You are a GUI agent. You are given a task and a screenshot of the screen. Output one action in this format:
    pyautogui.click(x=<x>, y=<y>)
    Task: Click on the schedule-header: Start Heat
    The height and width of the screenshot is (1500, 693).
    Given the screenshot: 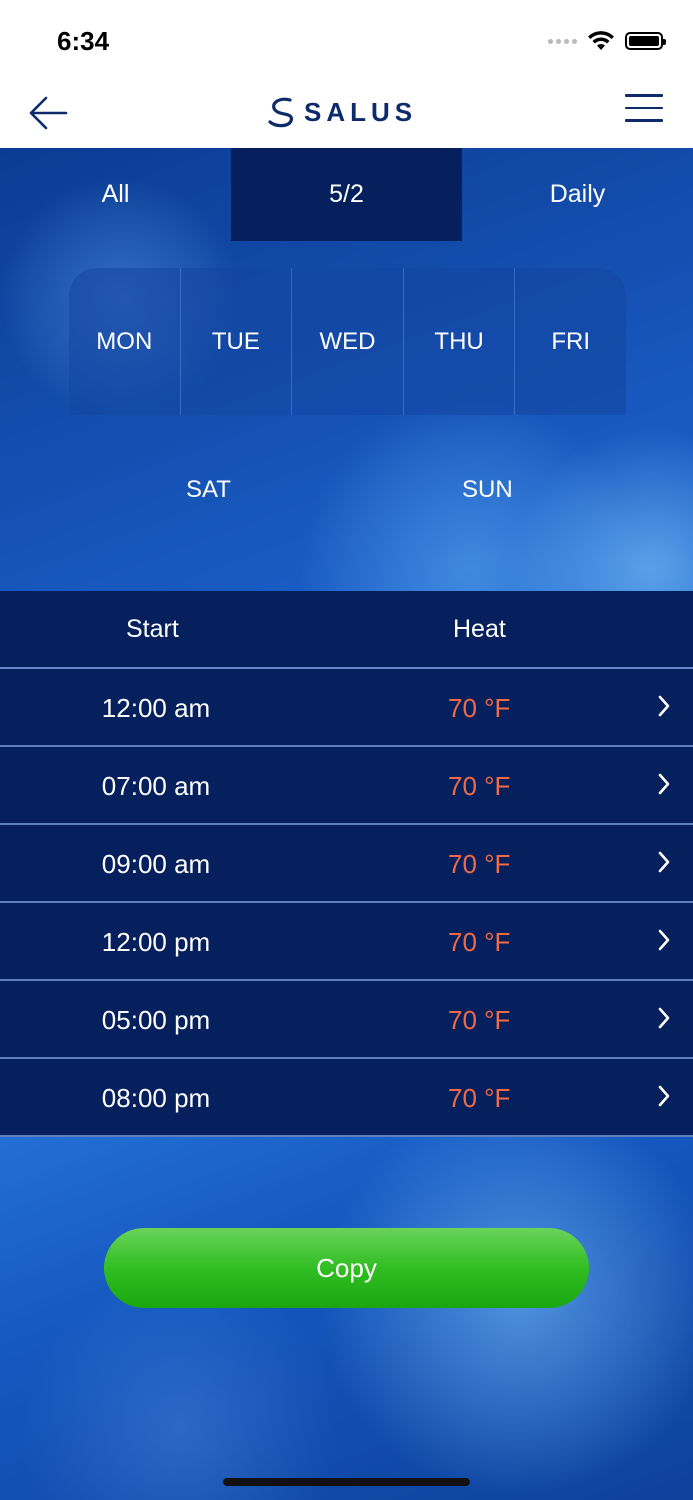 What is the action you would take?
    pyautogui.click(x=346, y=630)
    